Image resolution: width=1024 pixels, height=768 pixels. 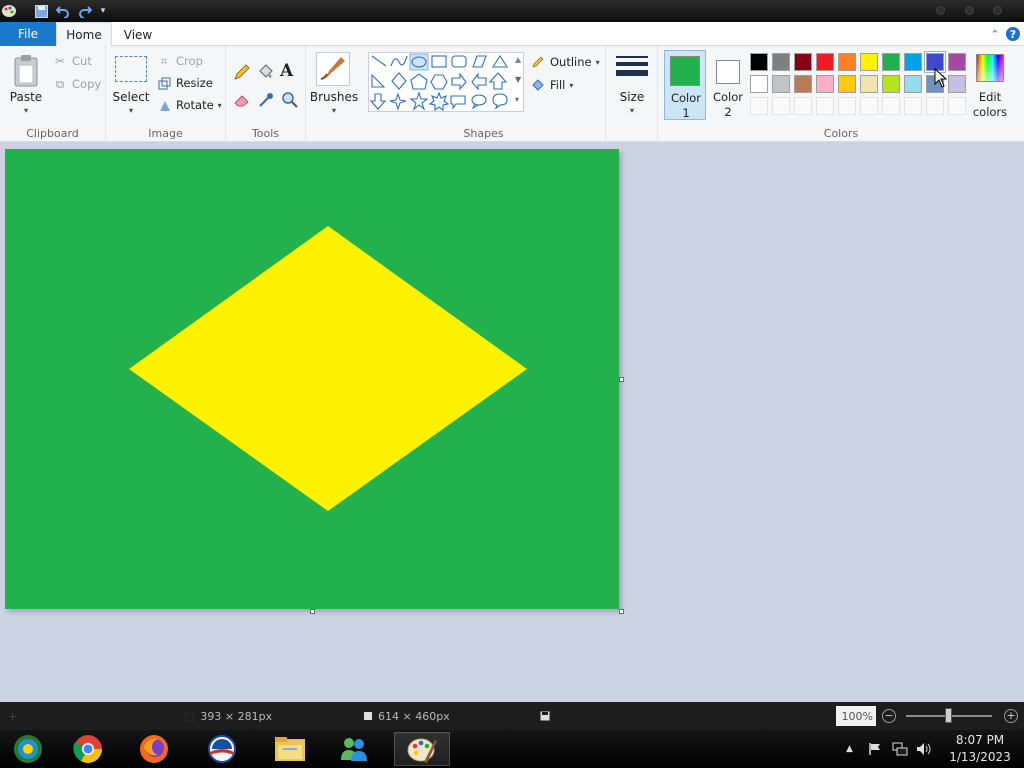 What do you see at coordinates (728, 85) in the screenshot?
I see `color2-selector: Color 2` at bounding box center [728, 85].